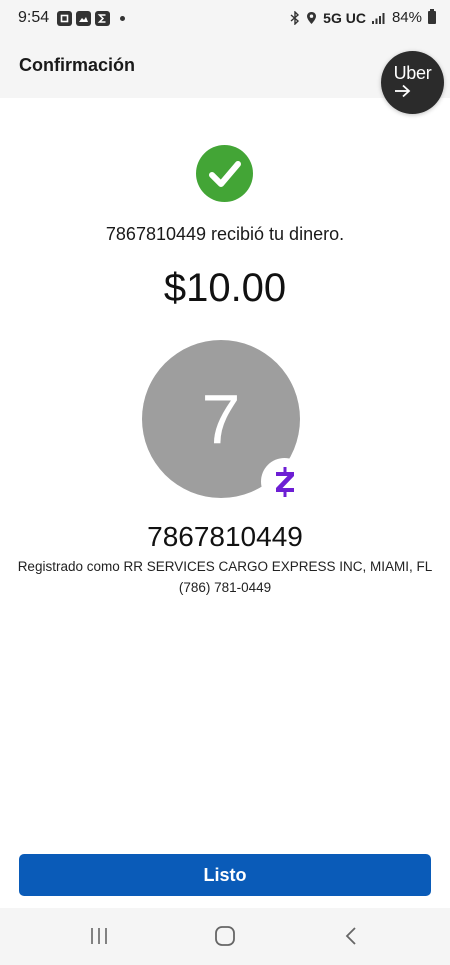 Image resolution: width=450 pixels, height=965 pixels. I want to click on bluetooth-icon, so click(295, 17).